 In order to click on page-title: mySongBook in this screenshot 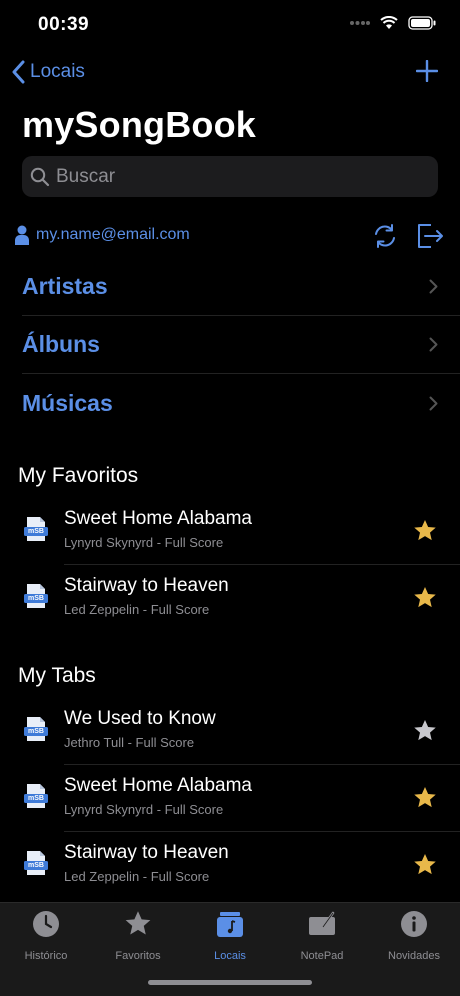, I will do `click(139, 124)`.